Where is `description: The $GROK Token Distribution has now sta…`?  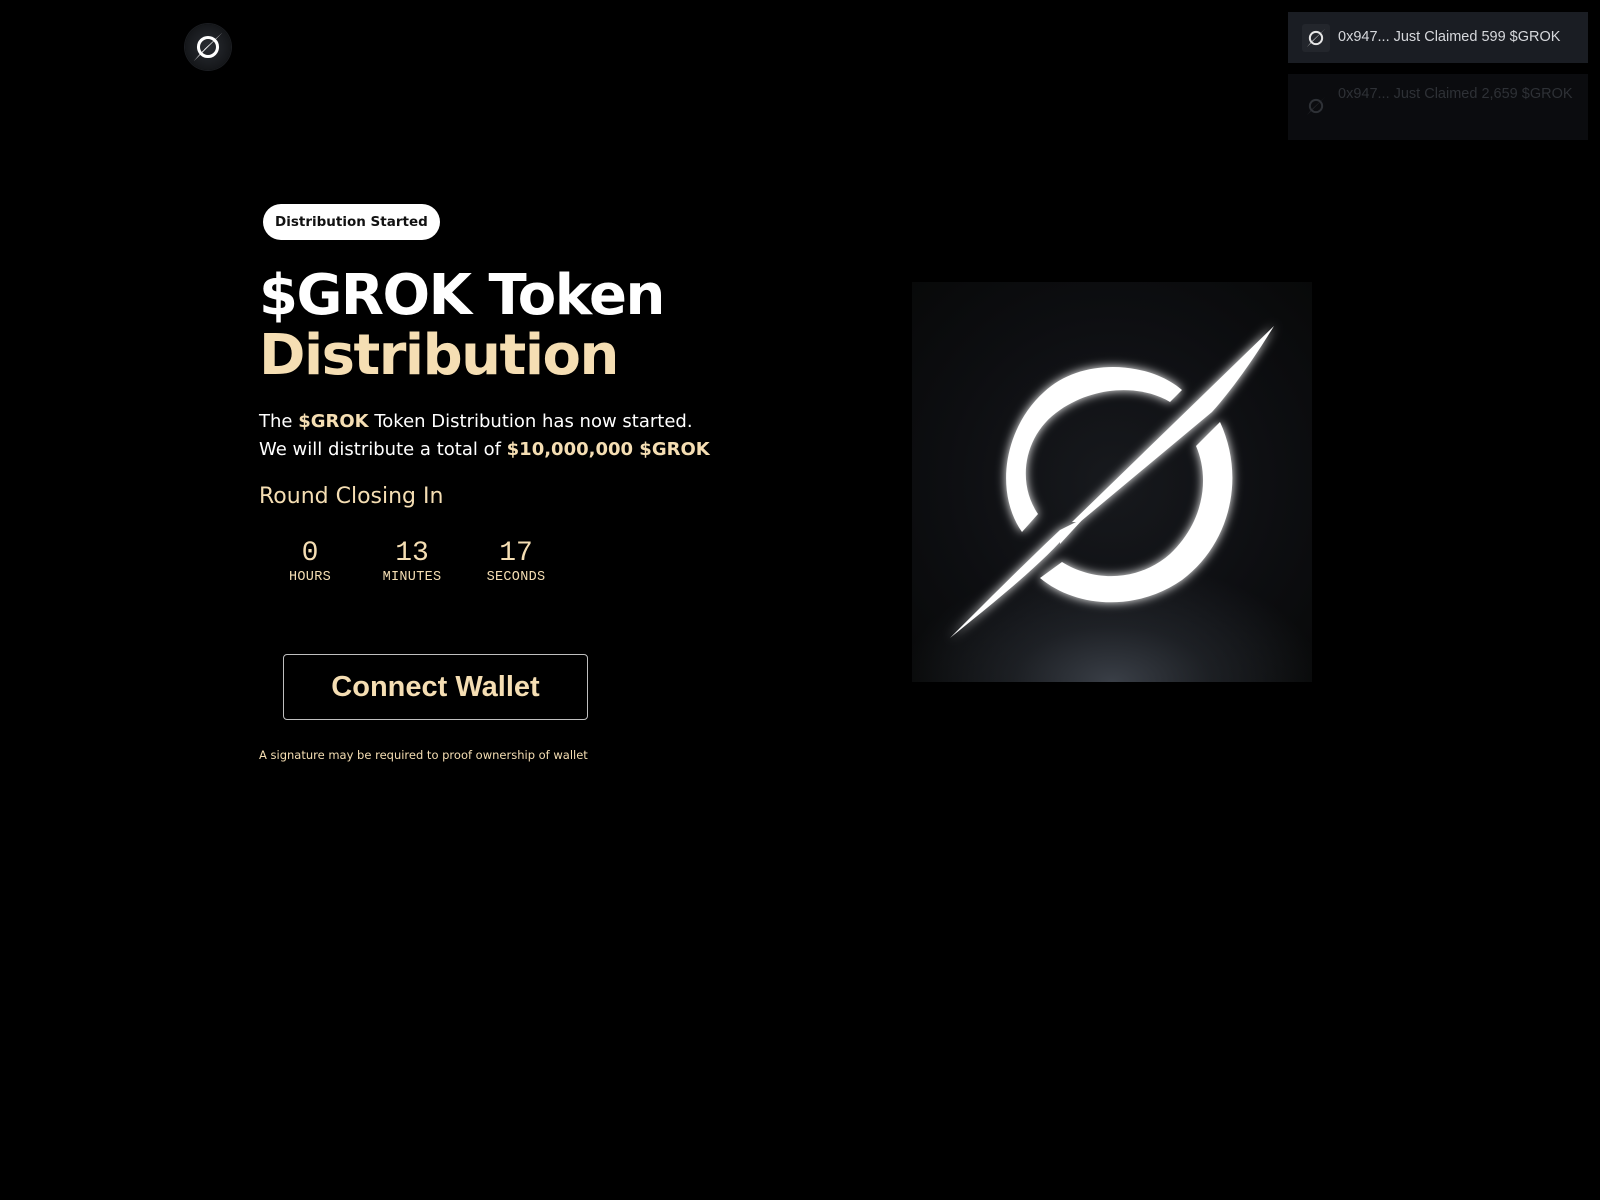
description: The $GROK Token Distribution has now sta… is located at coordinates (484, 436).